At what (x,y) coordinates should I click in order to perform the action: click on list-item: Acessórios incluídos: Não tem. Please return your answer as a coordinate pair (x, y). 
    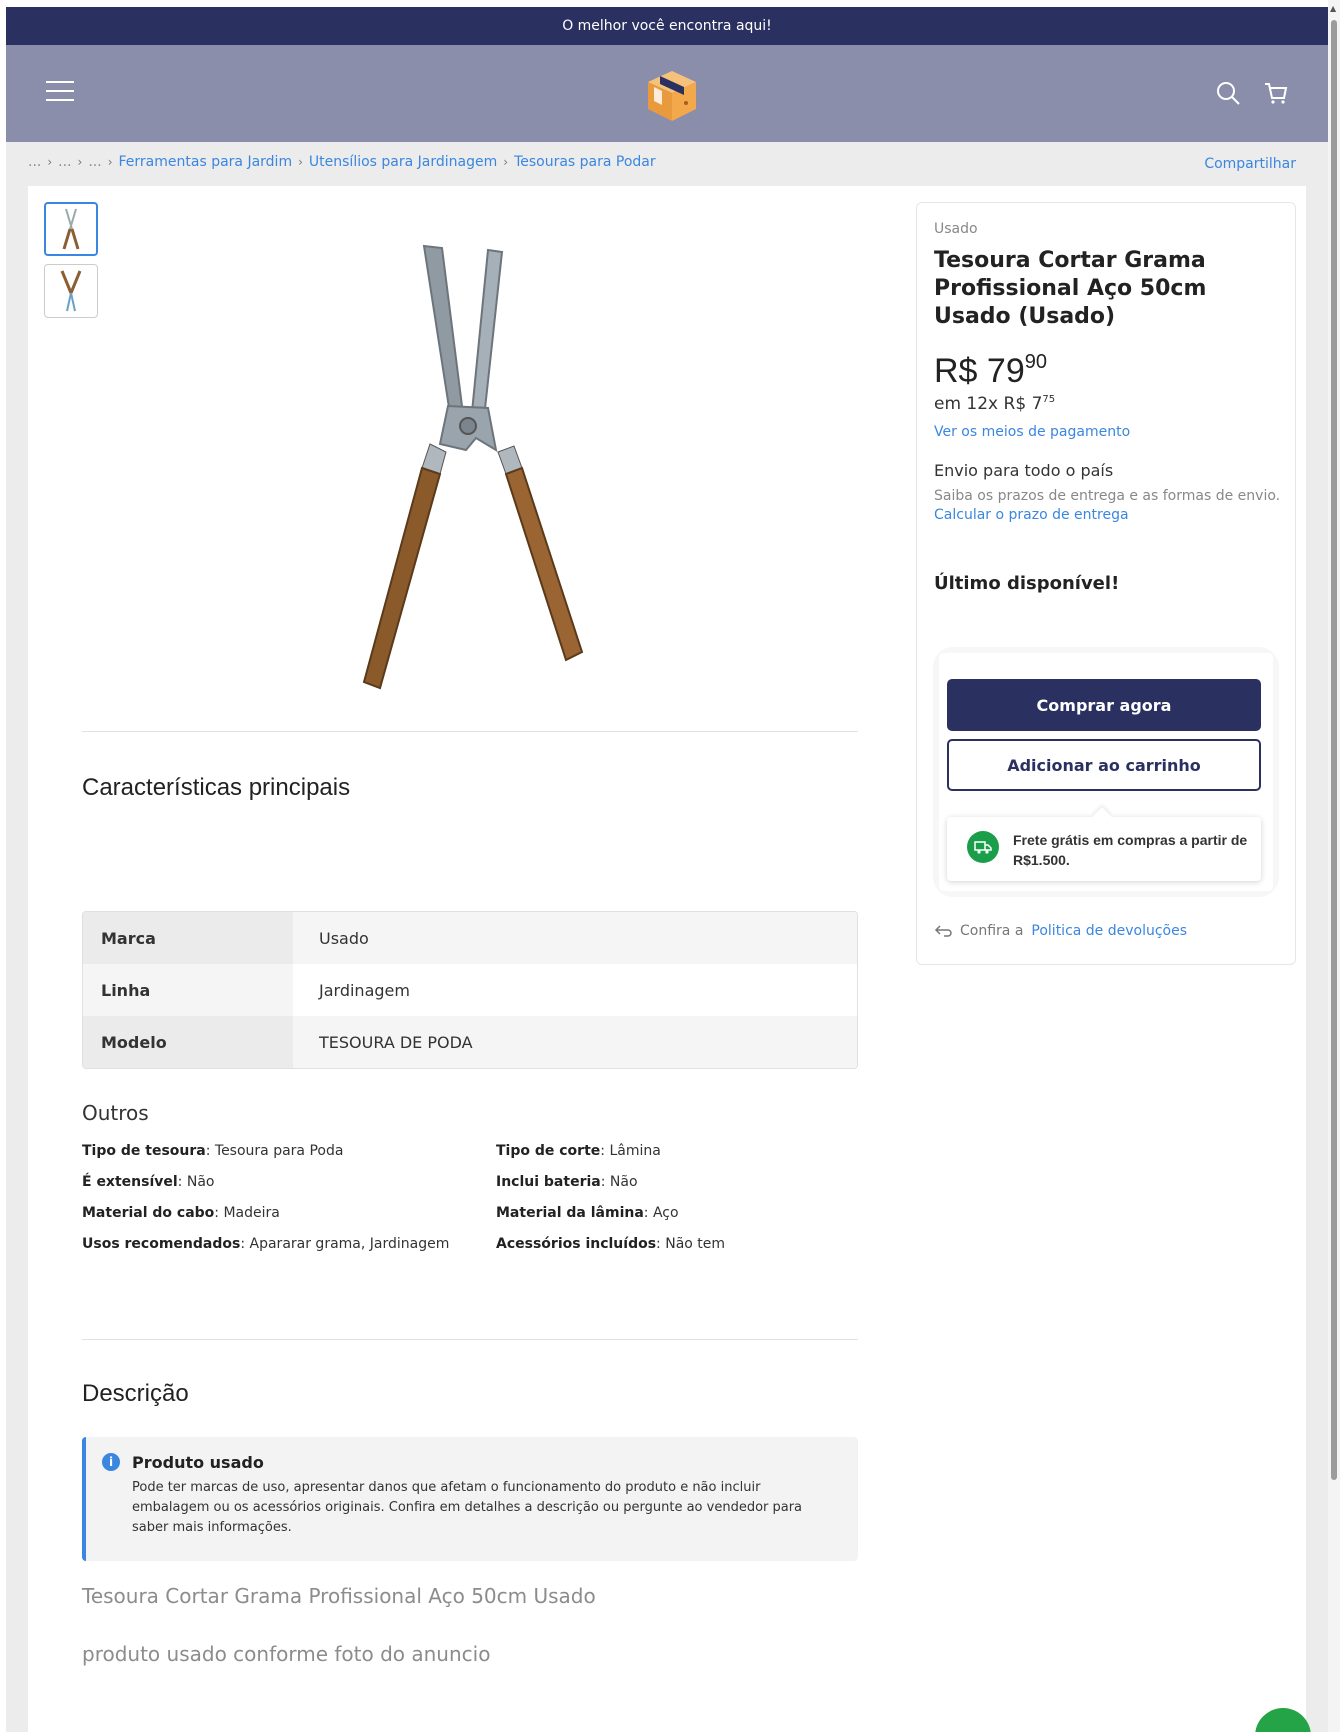
    Looking at the image, I should click on (611, 1244).